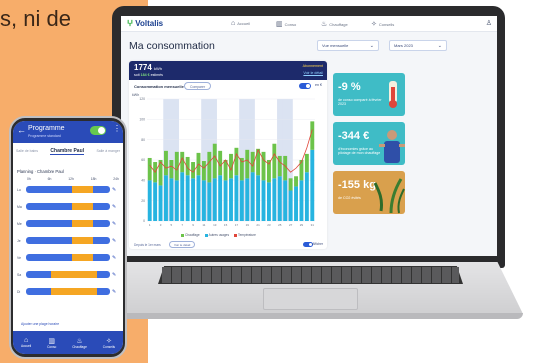  Describe the element at coordinates (46, 128) in the screenshot. I see `phone-title: Programme` at that location.